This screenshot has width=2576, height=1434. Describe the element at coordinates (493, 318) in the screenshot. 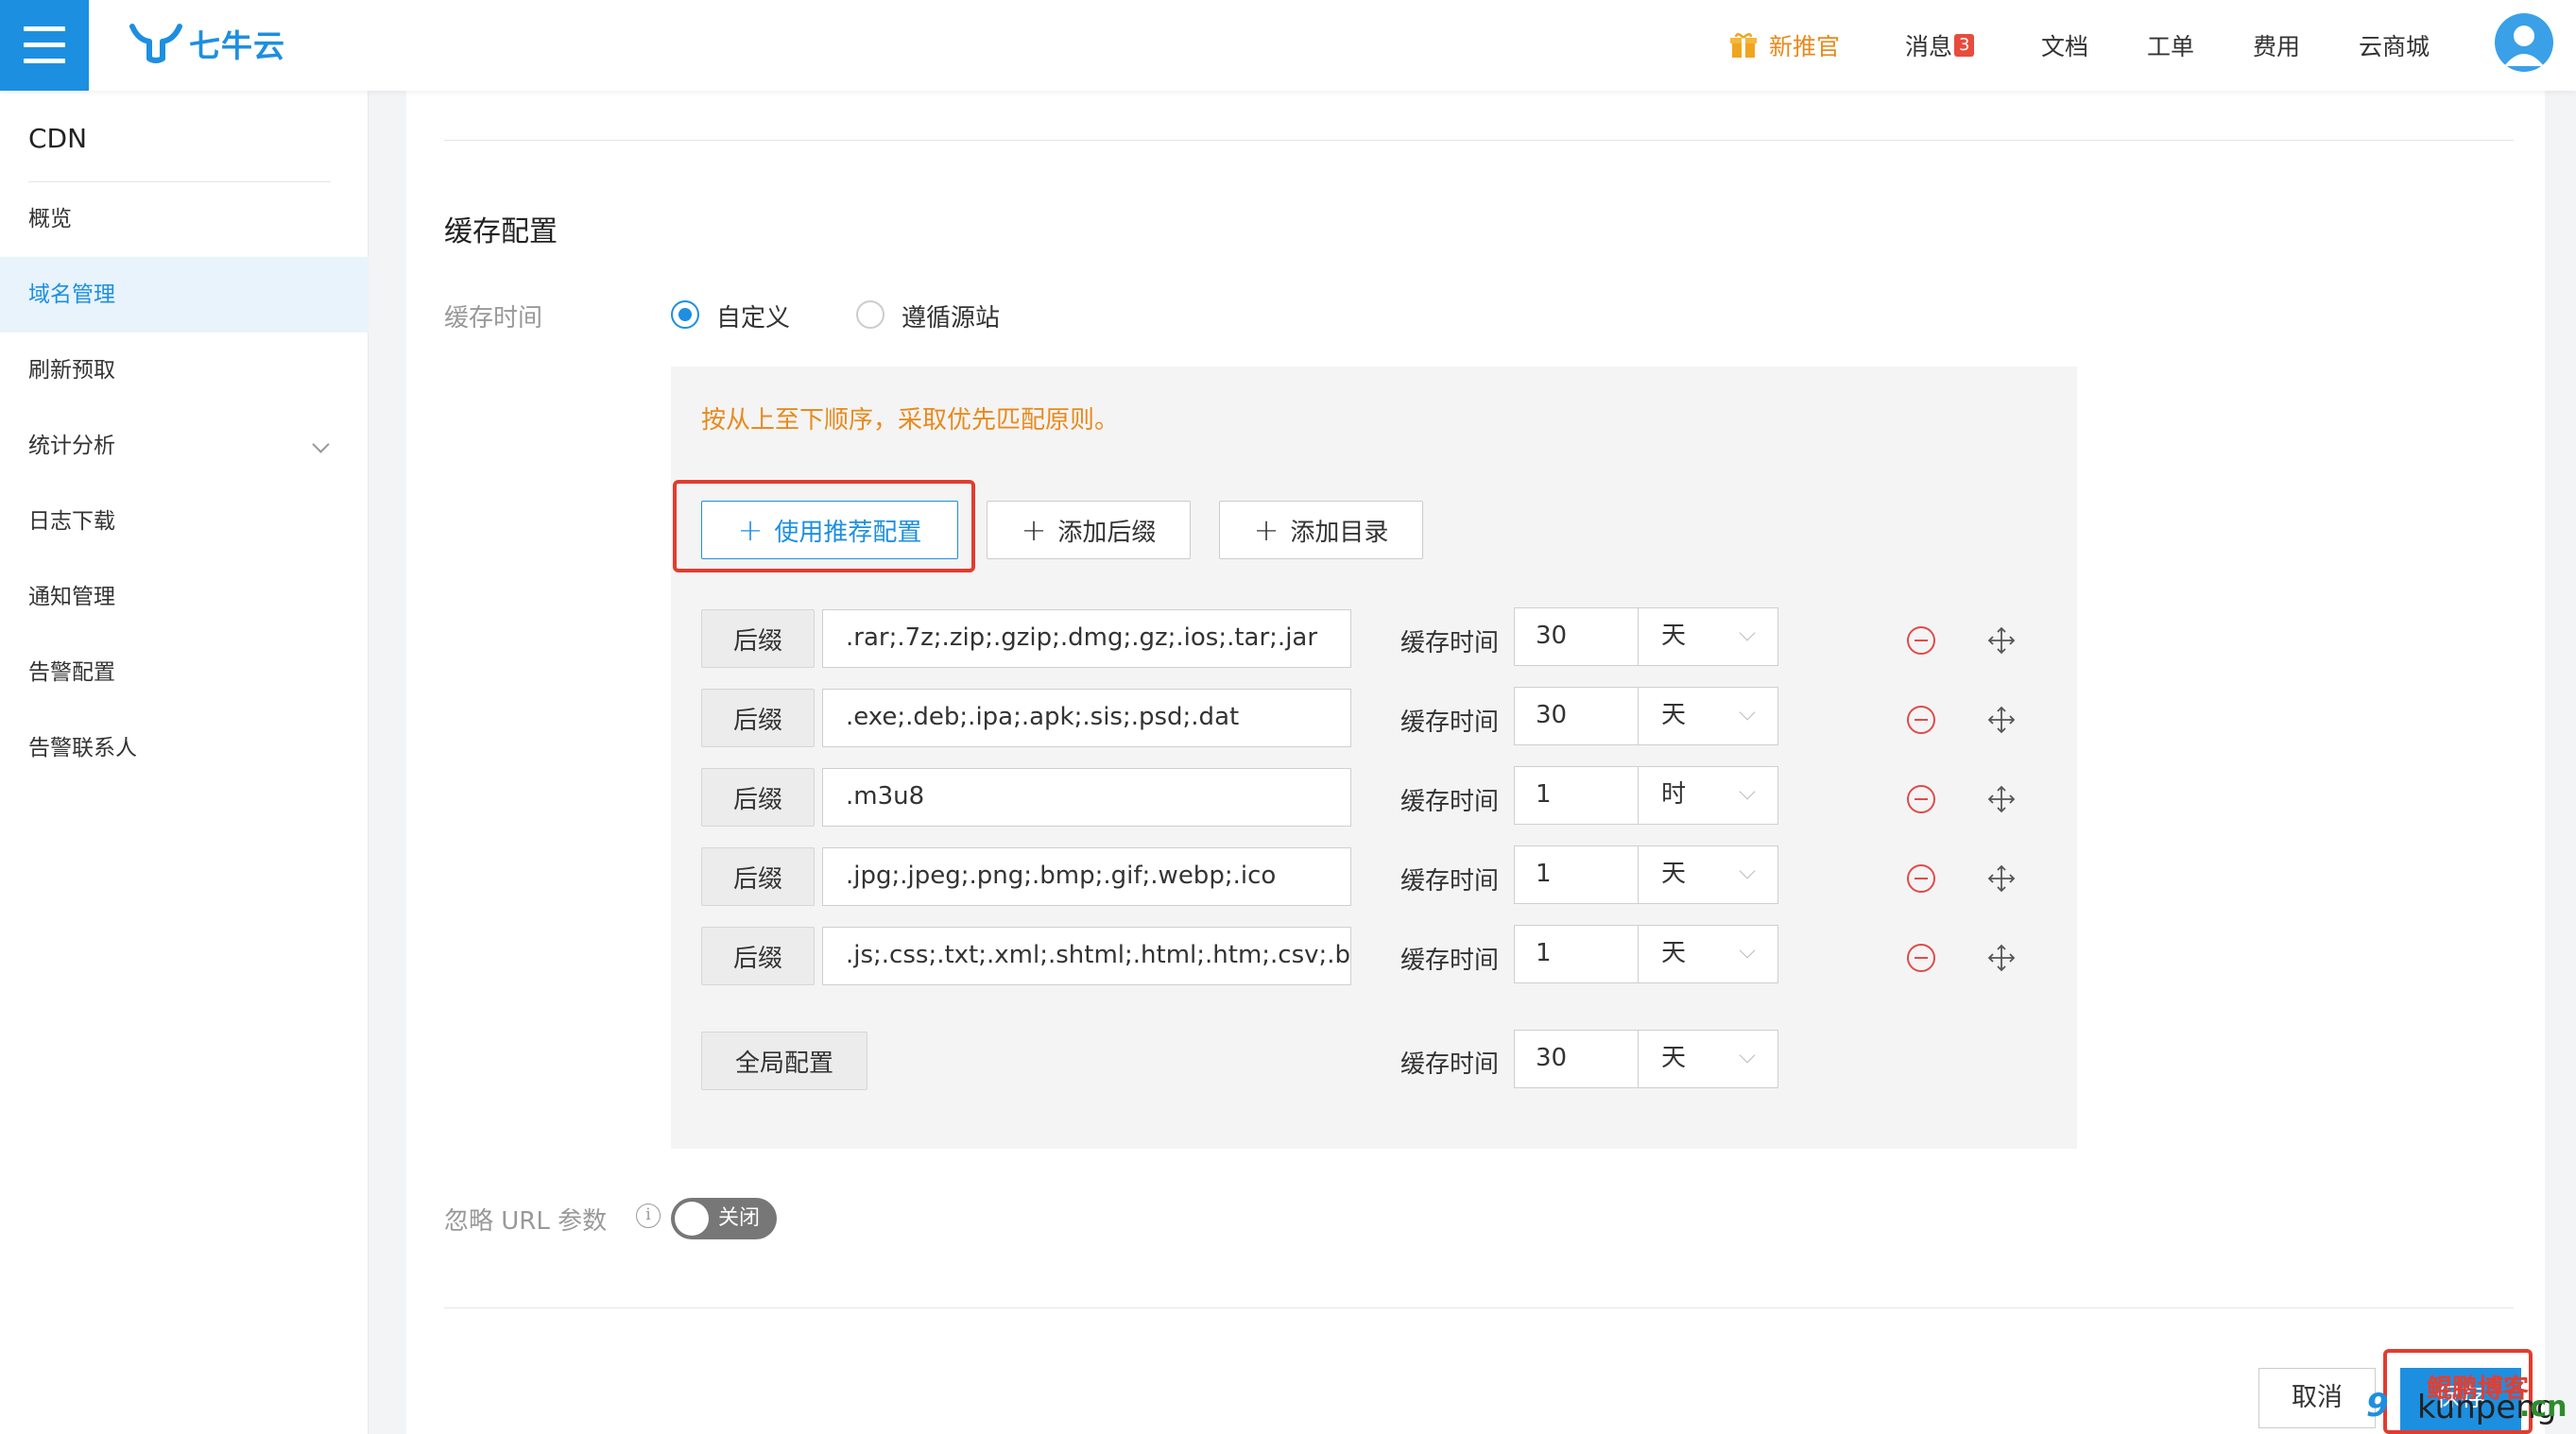

I see `cache-time-label: 缓存时间` at that location.